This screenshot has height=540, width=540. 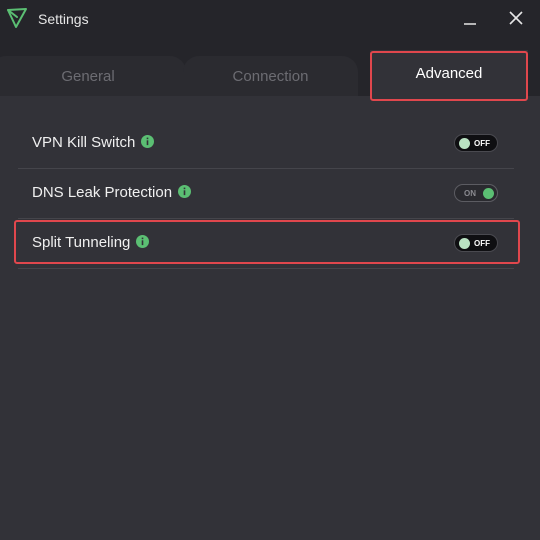 I want to click on window-title: Settings, so click(x=63, y=19).